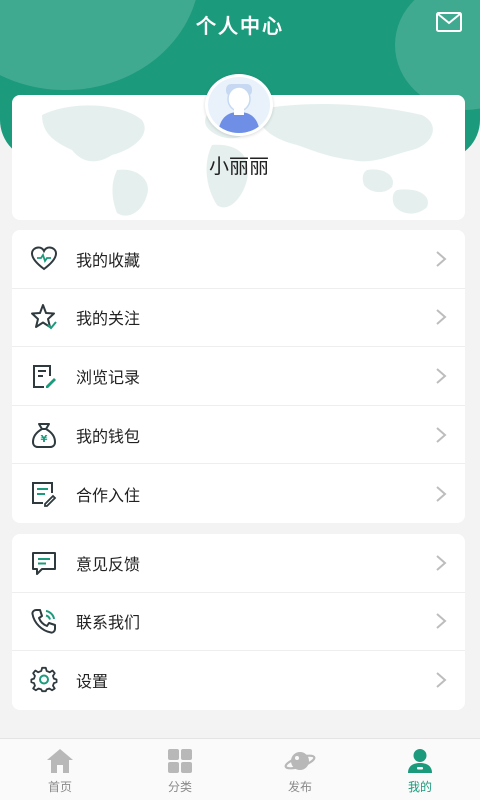 This screenshot has width=480, height=800. I want to click on tab-label: 我的, so click(419, 787).